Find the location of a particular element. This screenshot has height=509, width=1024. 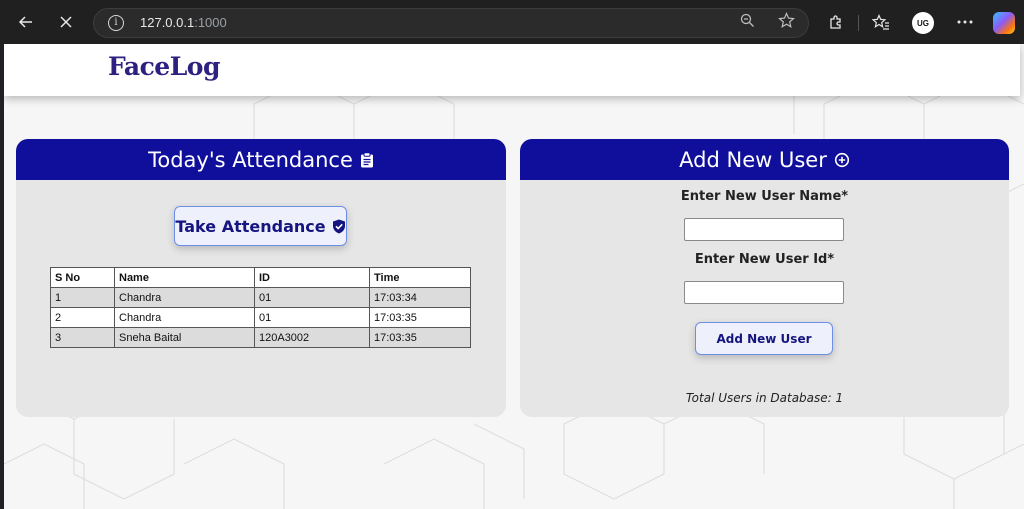

user-id-input is located at coordinates (764, 292).